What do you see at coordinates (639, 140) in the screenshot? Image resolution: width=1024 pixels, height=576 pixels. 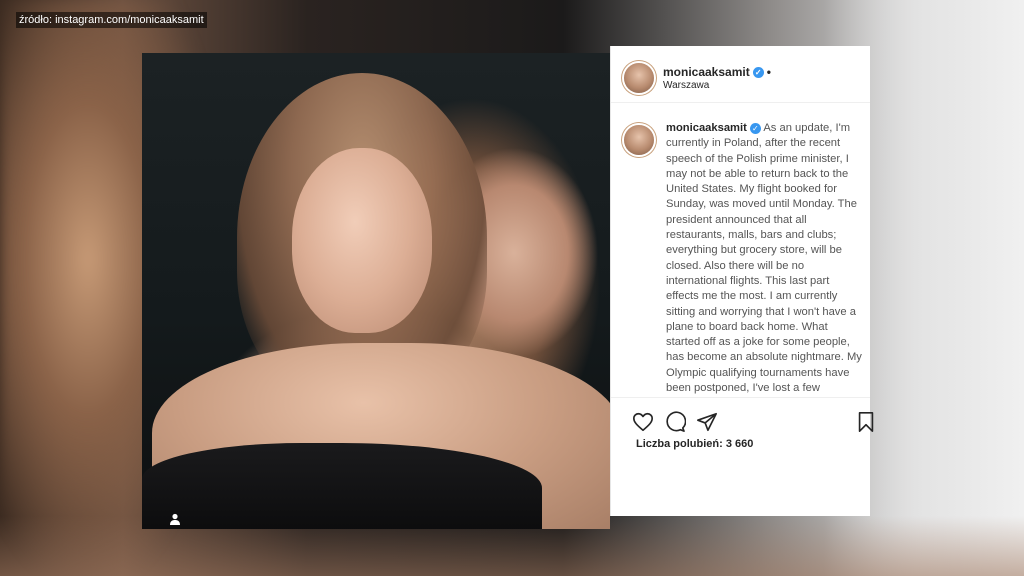 I see `caption-avatar` at bounding box center [639, 140].